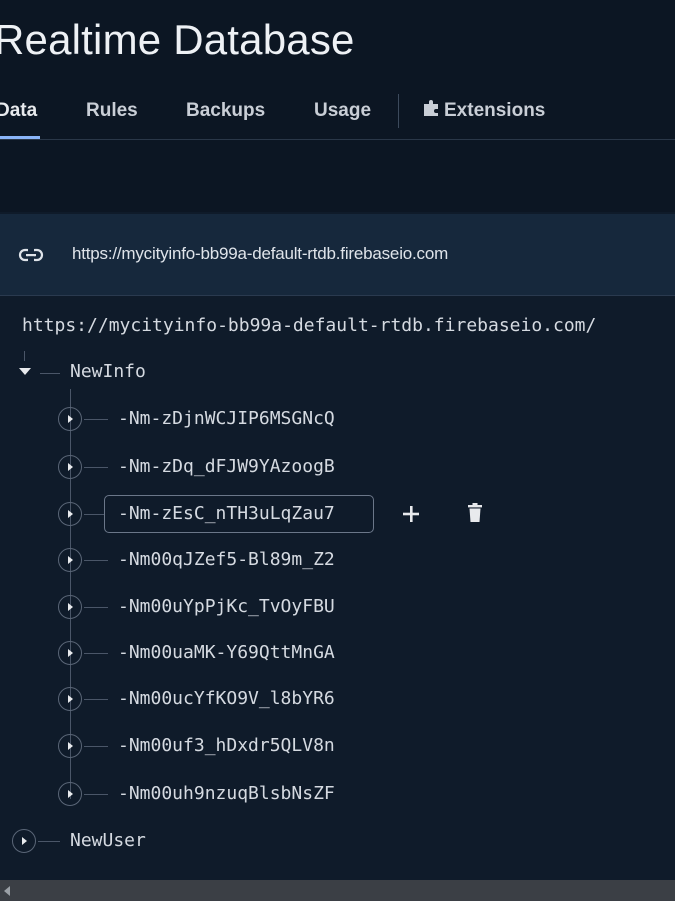 This screenshot has height=901, width=675. What do you see at coordinates (226, 418) in the screenshot?
I see `child-key: -Nm-zDjnWCJIP6MSGNcQ` at bounding box center [226, 418].